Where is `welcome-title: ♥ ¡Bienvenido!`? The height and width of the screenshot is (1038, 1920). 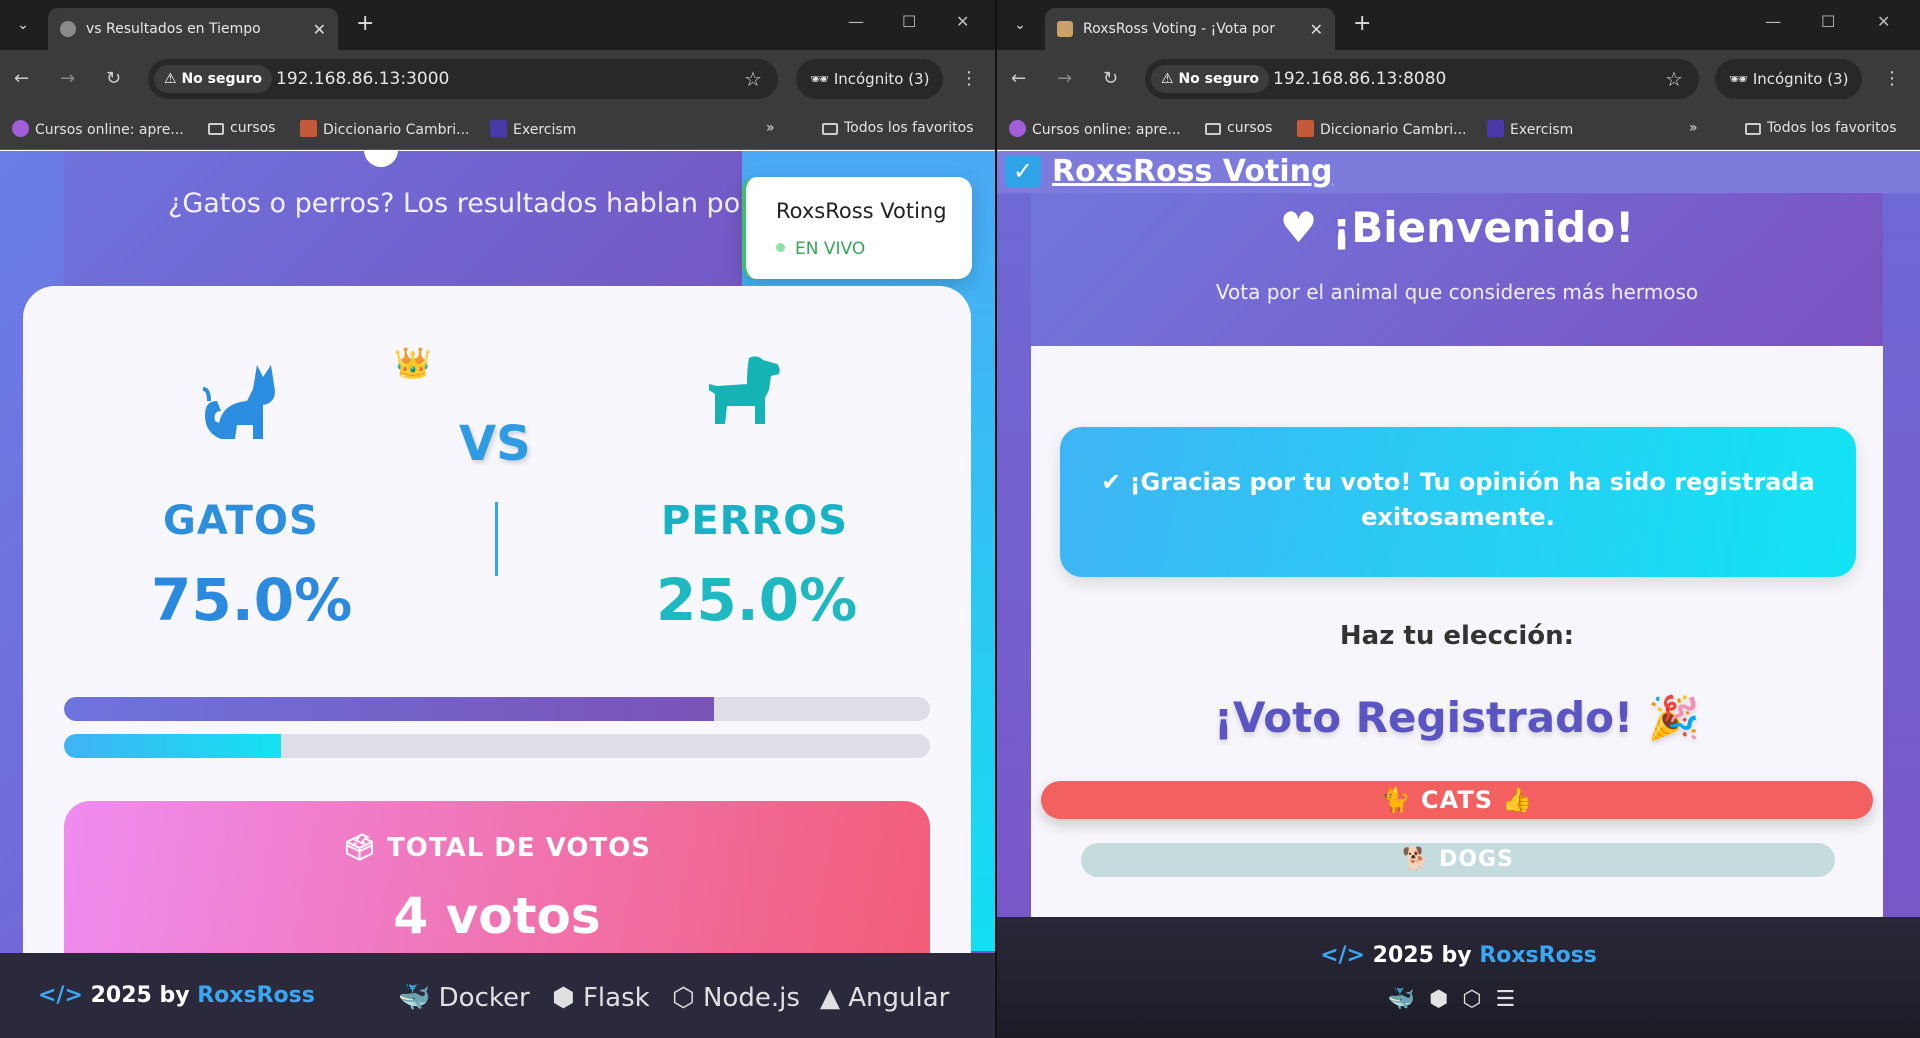 welcome-title: ♥ ¡Bienvenido! is located at coordinates (1457, 227).